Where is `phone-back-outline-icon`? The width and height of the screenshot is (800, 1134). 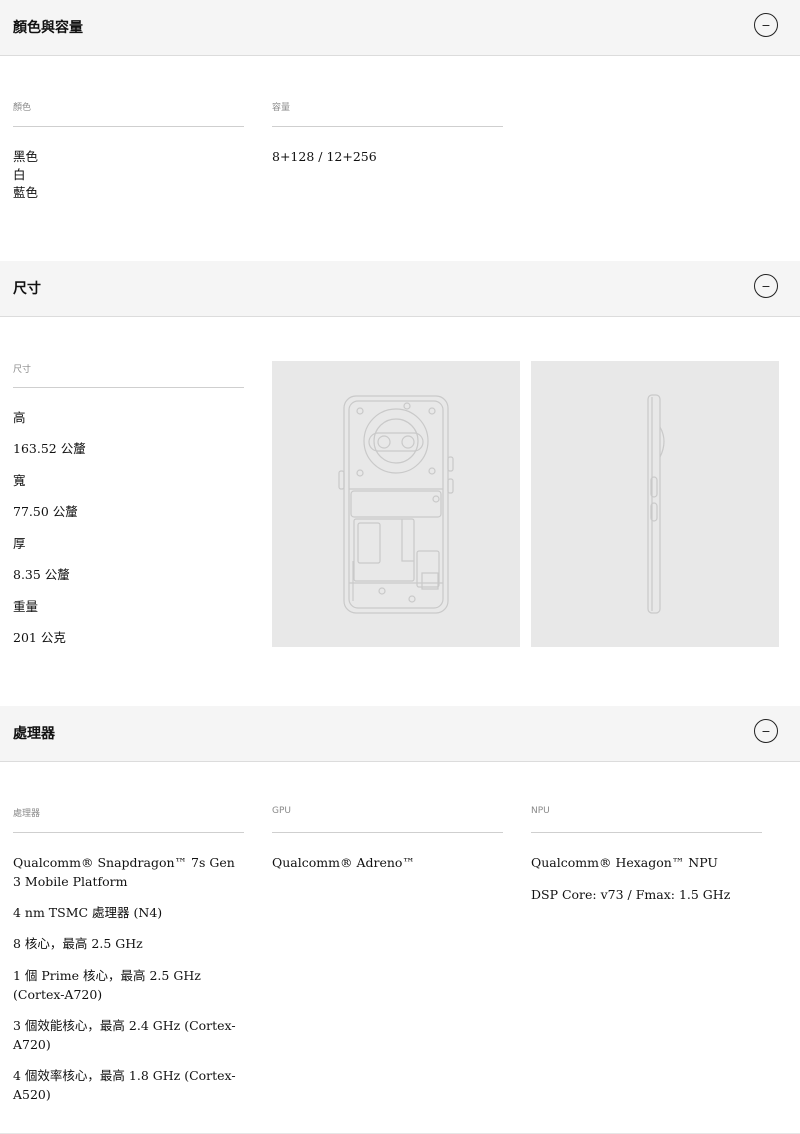 phone-back-outline-icon is located at coordinates (396, 504).